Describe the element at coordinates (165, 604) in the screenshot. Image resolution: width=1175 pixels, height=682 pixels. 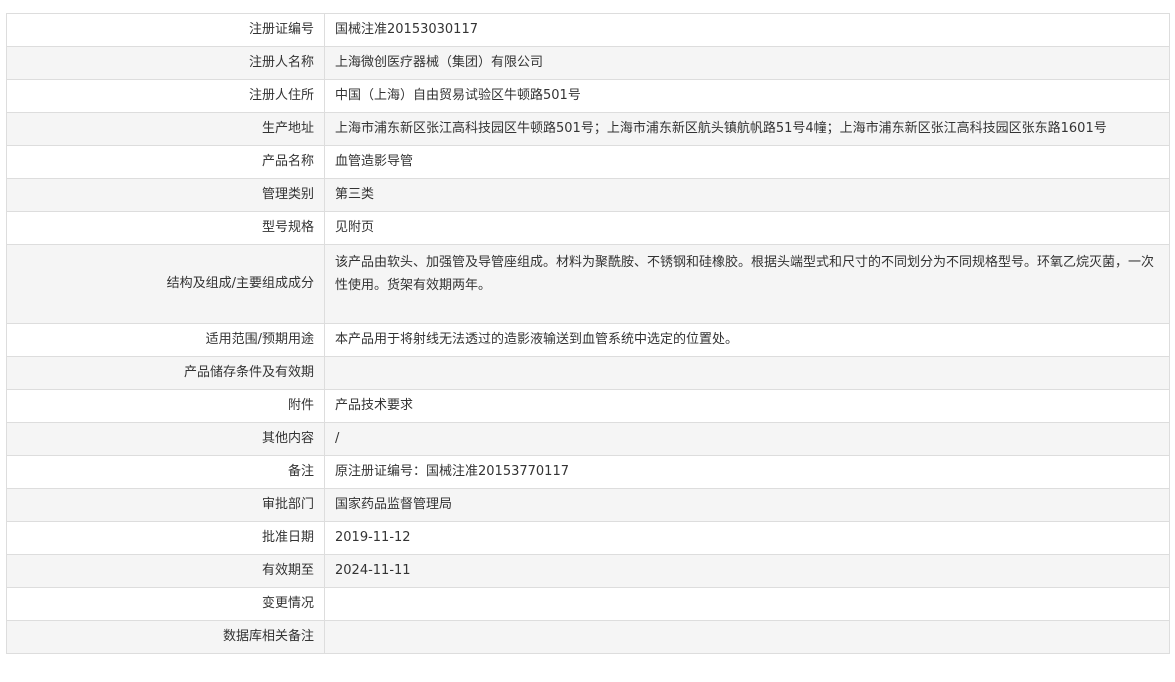
I see `row-label: 变更情况` at that location.